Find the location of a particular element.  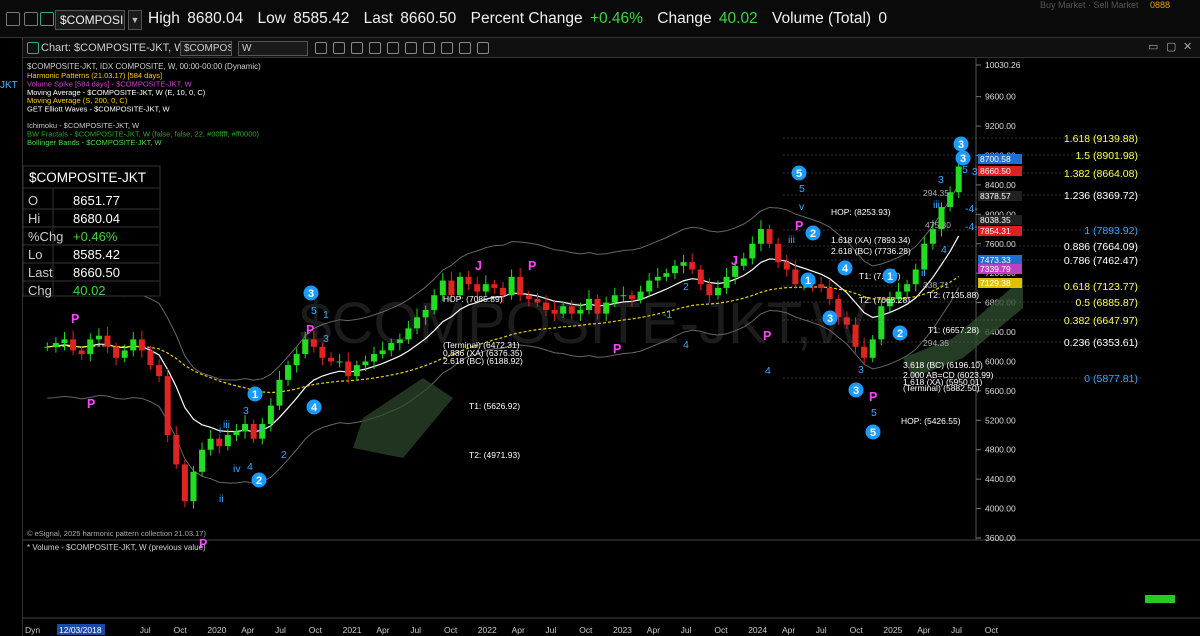

wave-label: 5 is located at coordinates (802, 189).